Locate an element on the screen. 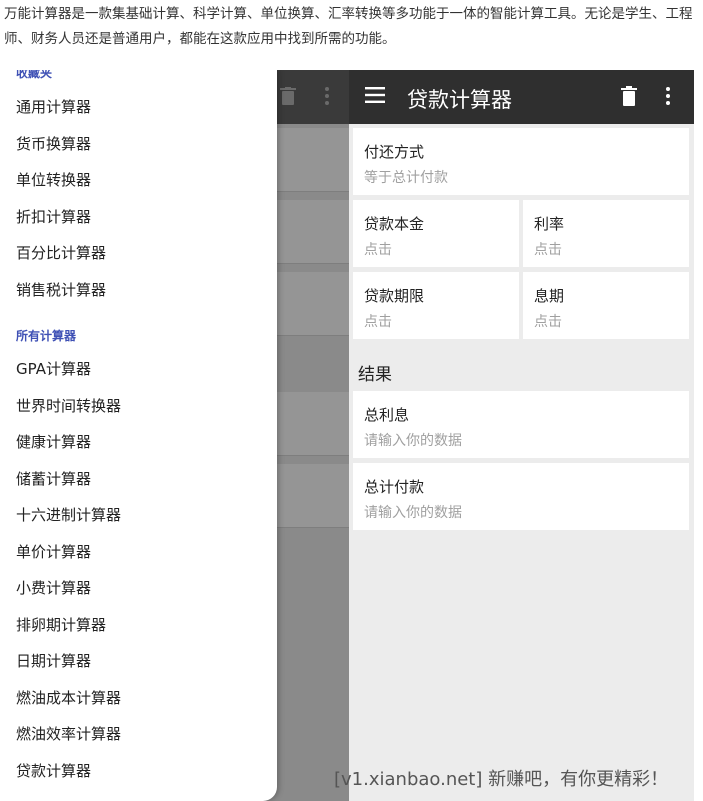 The width and height of the screenshot is (703, 801). favorites-section-title: 收藏夹 is located at coordinates (34, 75).